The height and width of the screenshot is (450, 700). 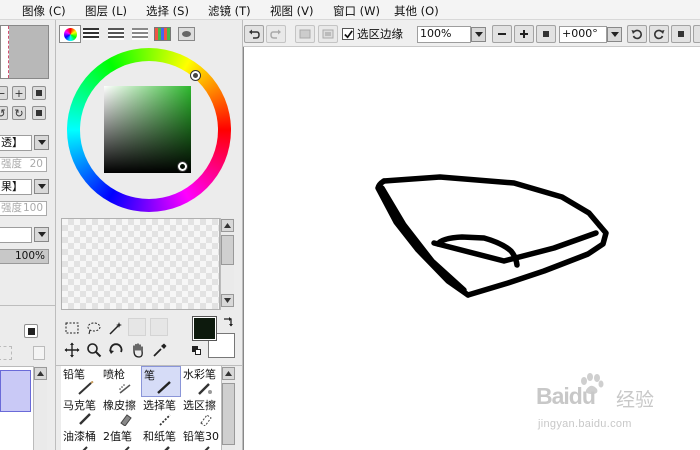 I want to click on menu-select: 选择 (S), so click(x=167, y=11).